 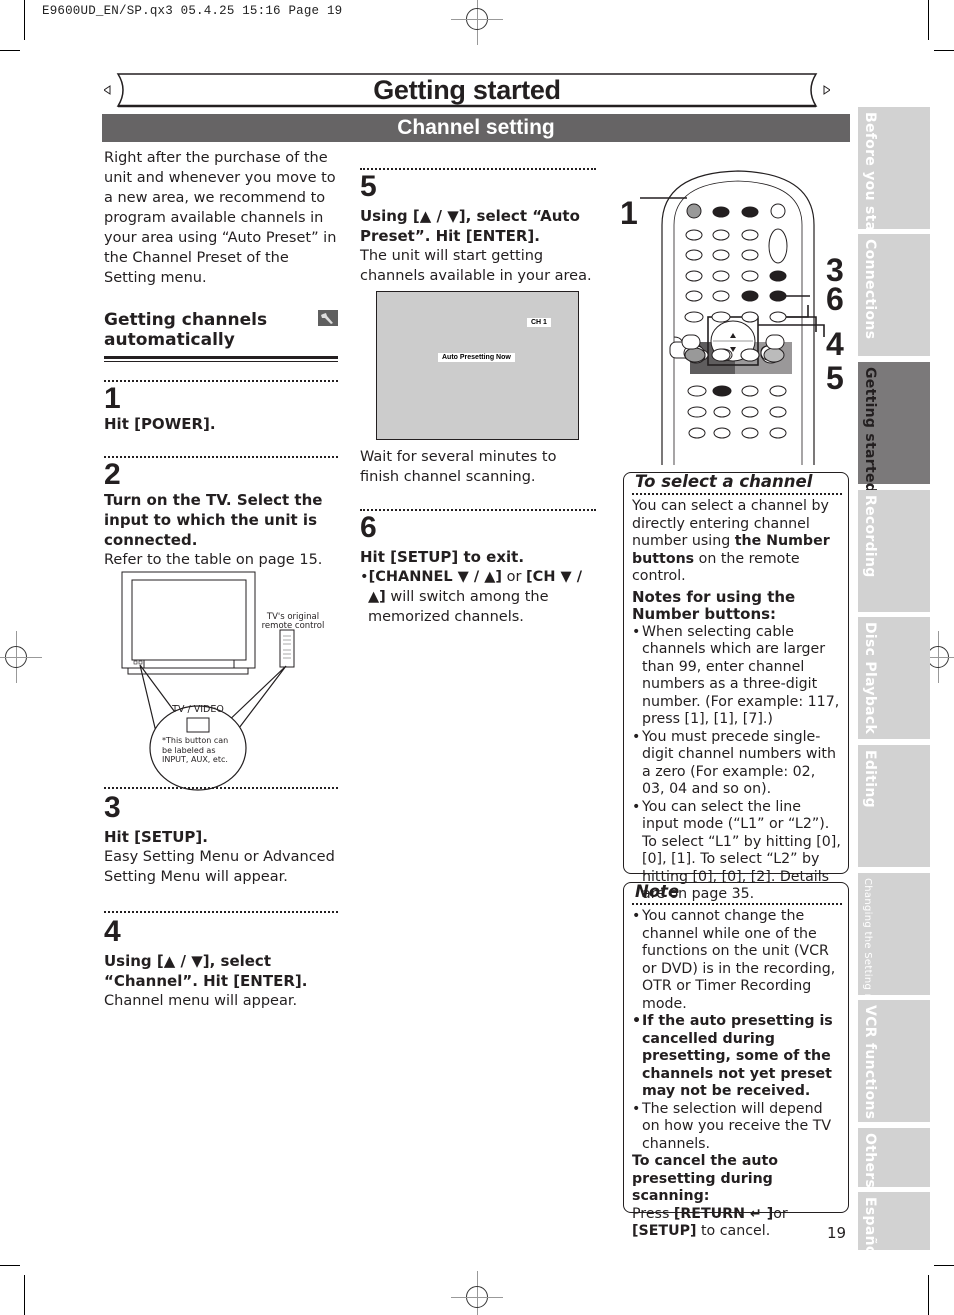 I want to click on print-slug: E9600UD_EN/SP.qx3 05.4.25 15:16 Page 19, so click(x=192, y=11).